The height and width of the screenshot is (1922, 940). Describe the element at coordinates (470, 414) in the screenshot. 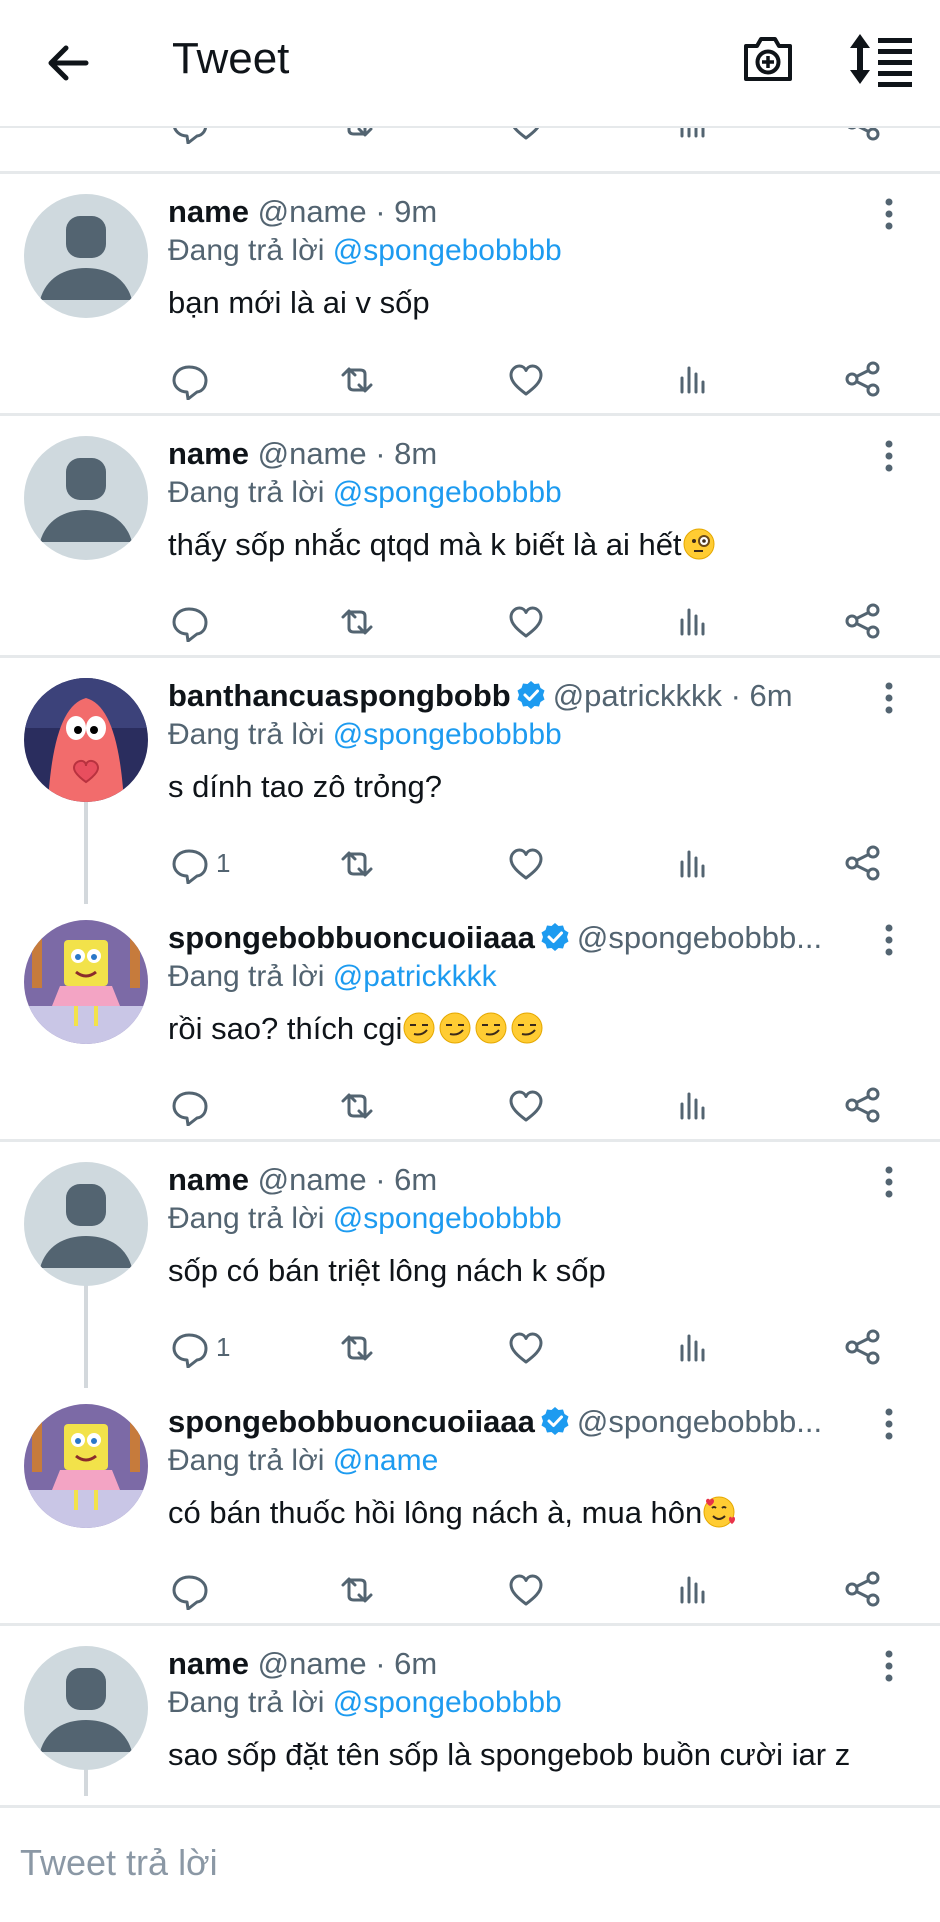

I see `tweet-divider` at that location.